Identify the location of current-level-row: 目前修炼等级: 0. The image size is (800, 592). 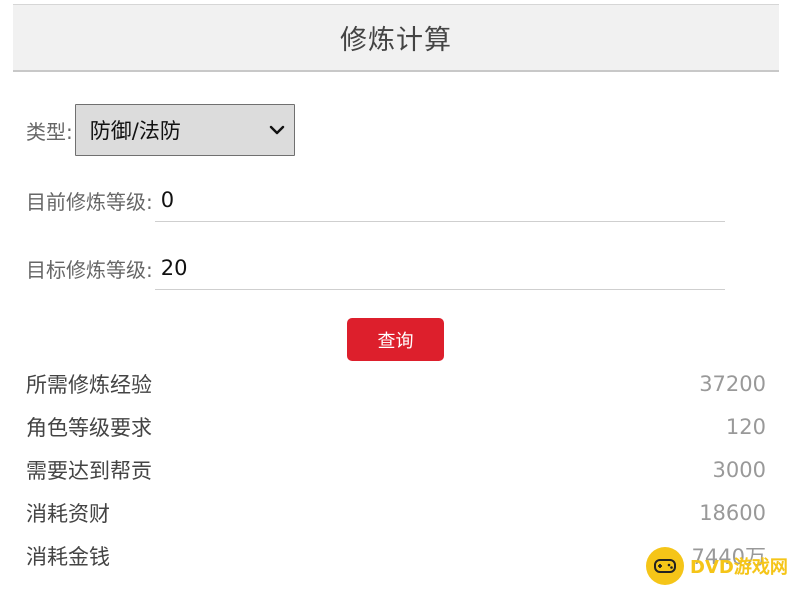
(375, 200).